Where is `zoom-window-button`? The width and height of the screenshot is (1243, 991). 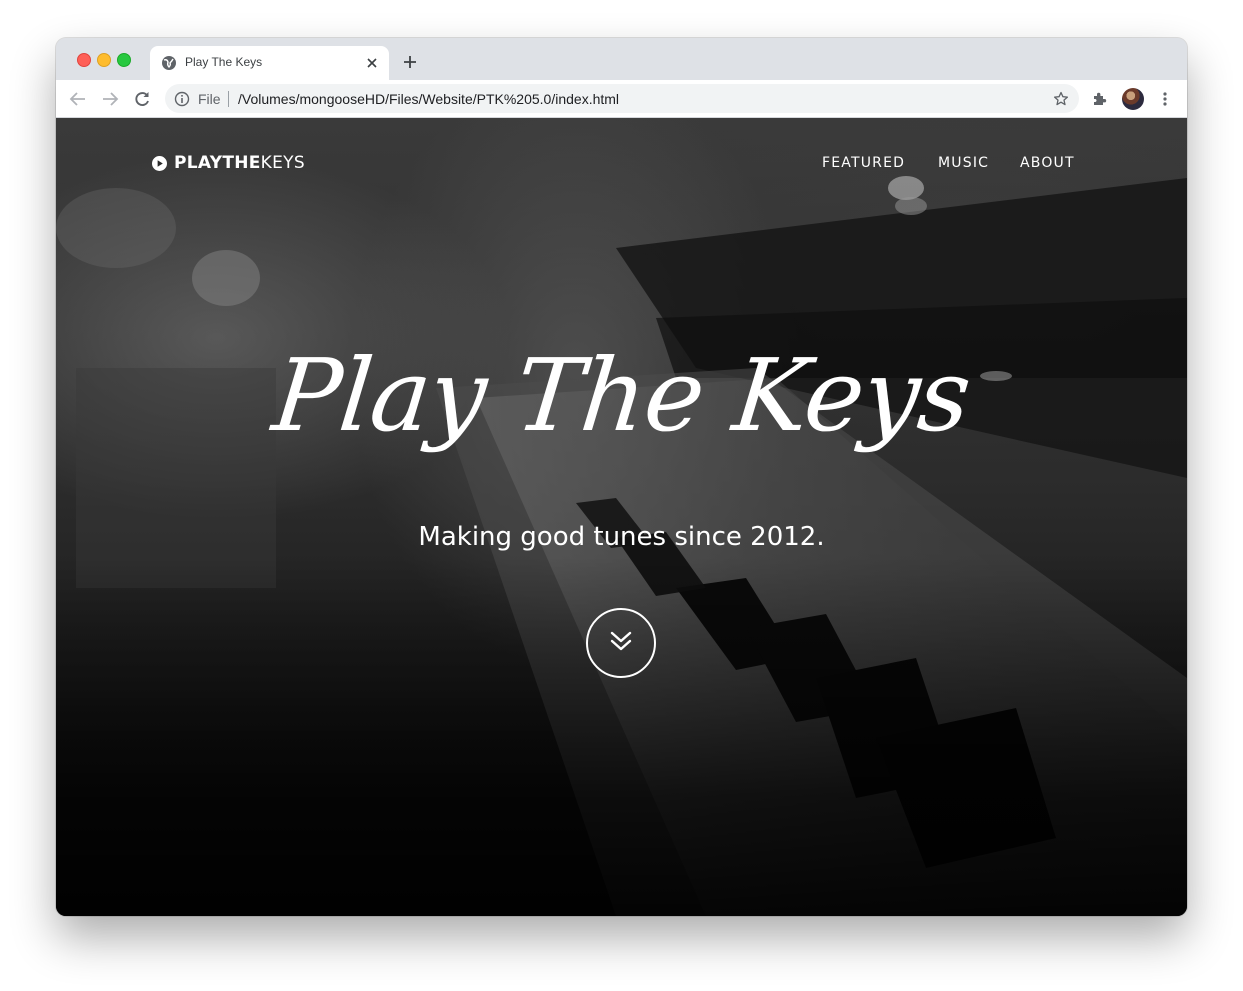
zoom-window-button is located at coordinates (124, 60).